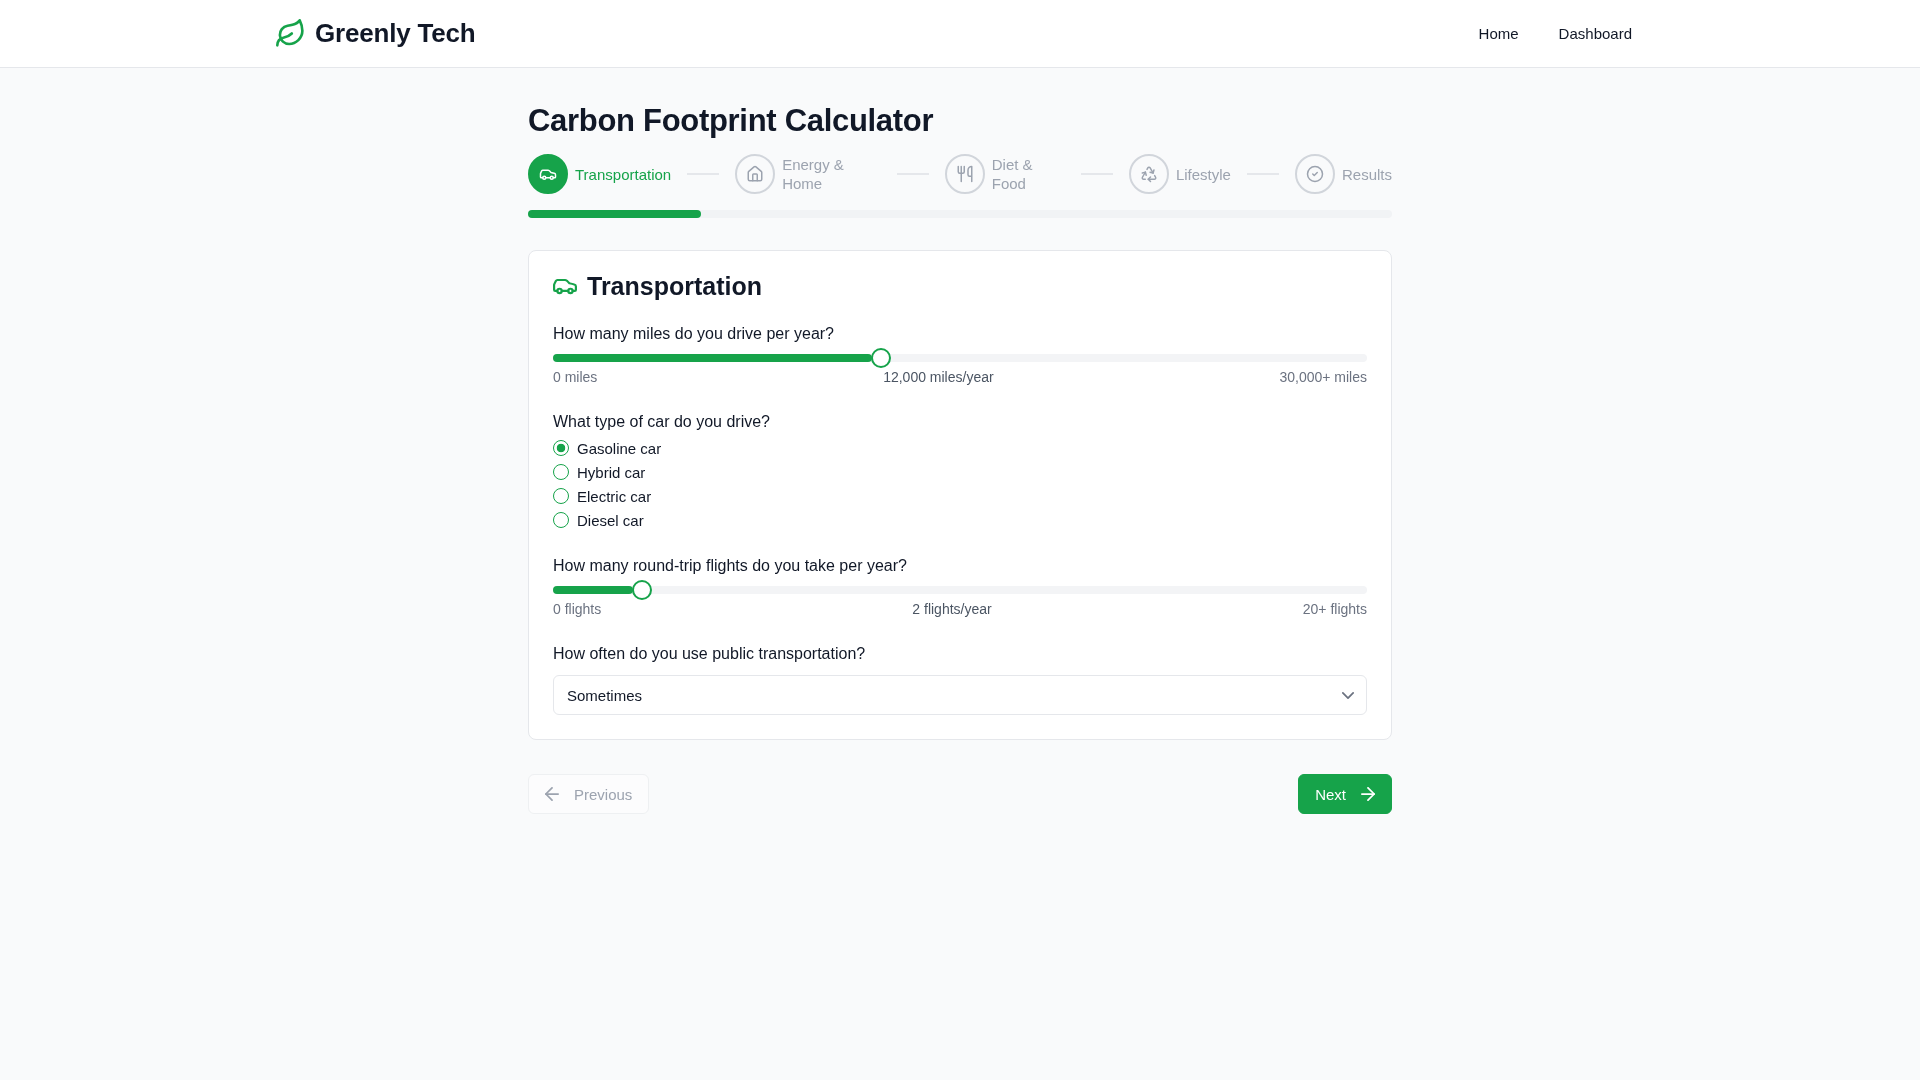 The image size is (1920, 1080). I want to click on step-label: Lifestyle, so click(1203, 174).